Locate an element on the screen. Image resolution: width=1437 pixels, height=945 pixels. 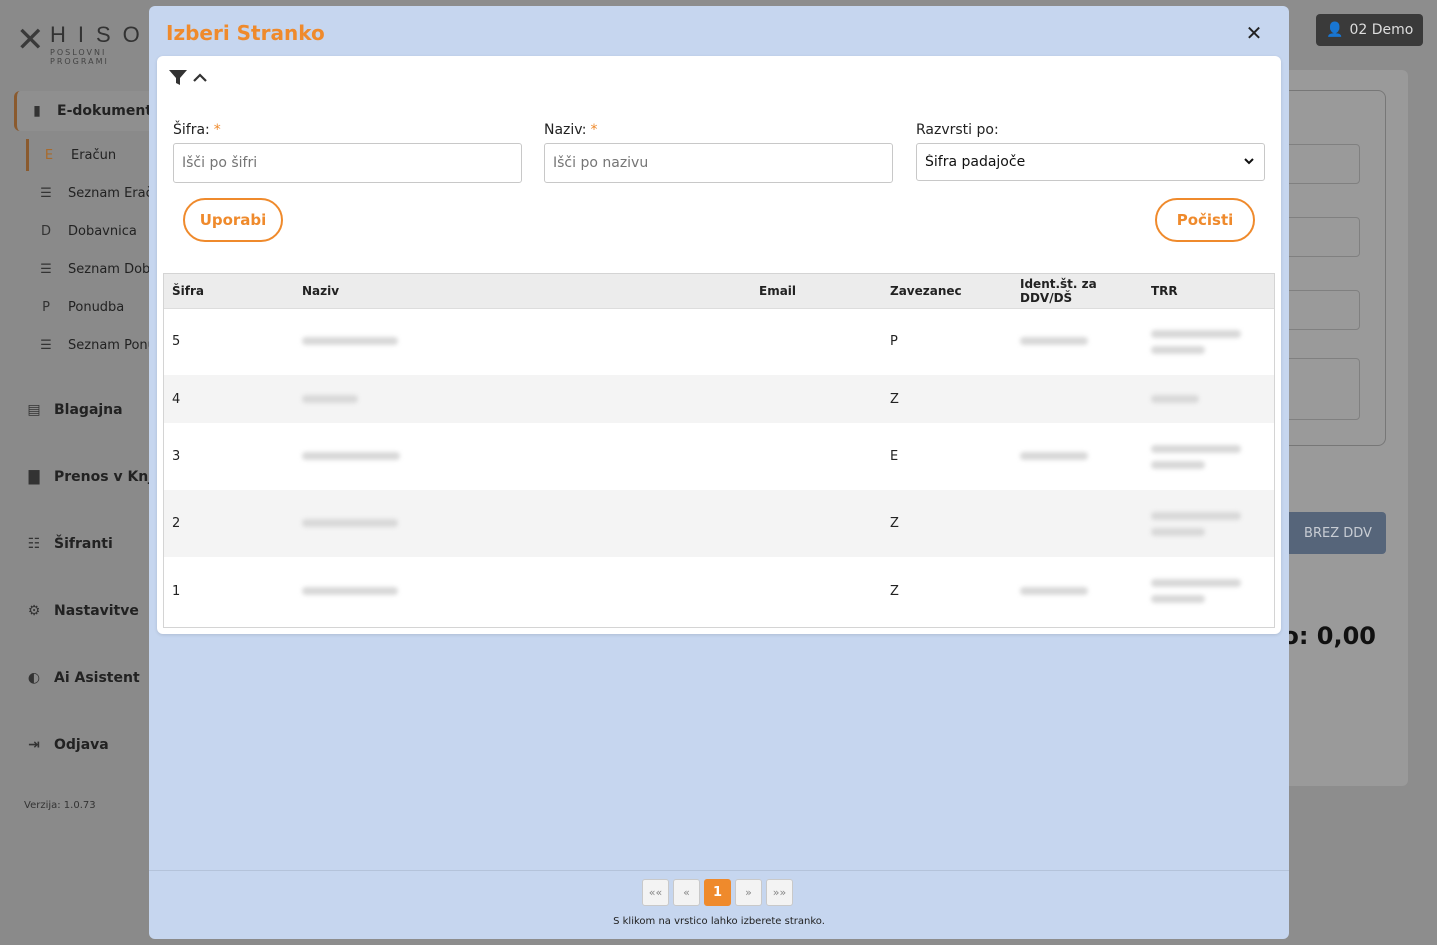
cell-sifra: 4 is located at coordinates (176, 399).